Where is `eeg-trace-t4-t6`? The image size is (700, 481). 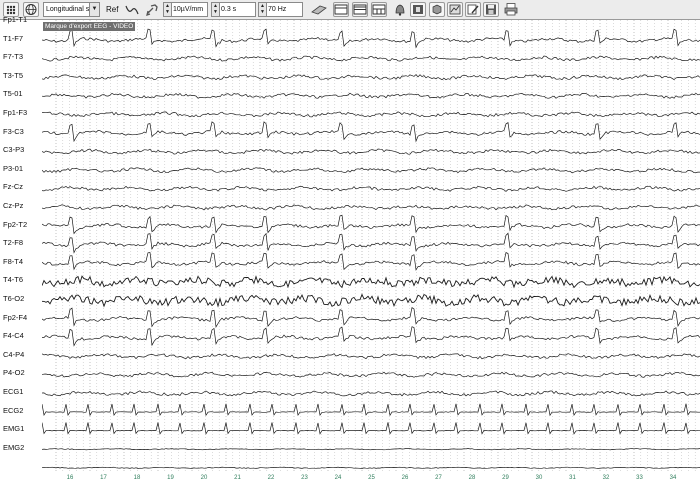
eeg-trace-t4-t6 is located at coordinates (371, 300).